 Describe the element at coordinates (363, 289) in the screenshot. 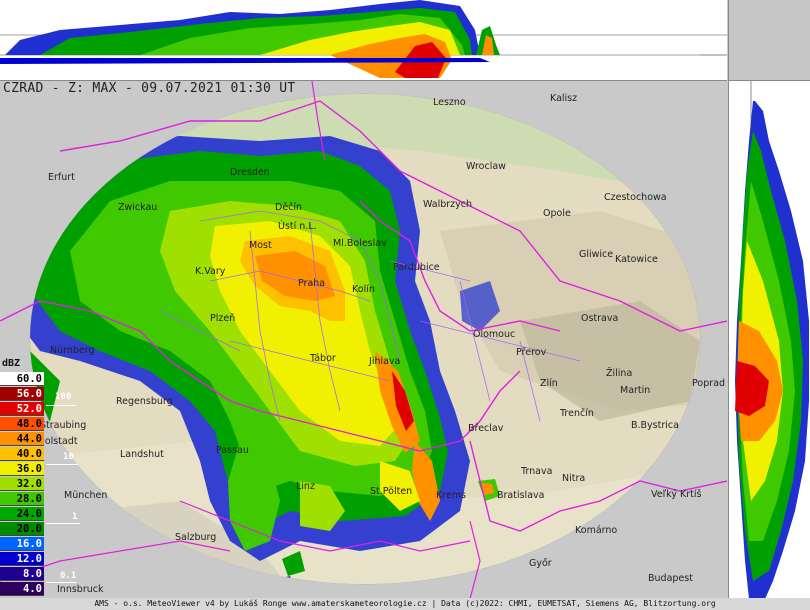

I see `city-label: Kolín` at that location.